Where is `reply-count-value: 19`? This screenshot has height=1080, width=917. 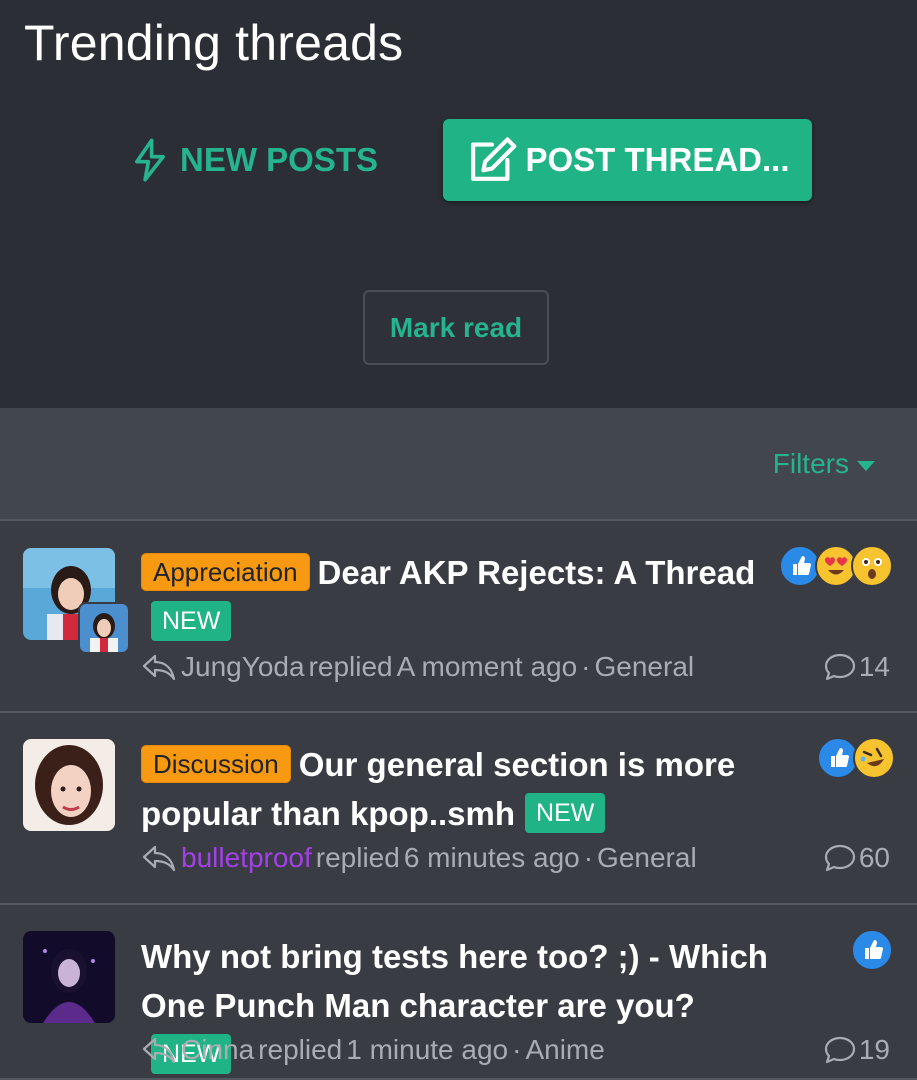
reply-count-value: 19 is located at coordinates (874, 1049).